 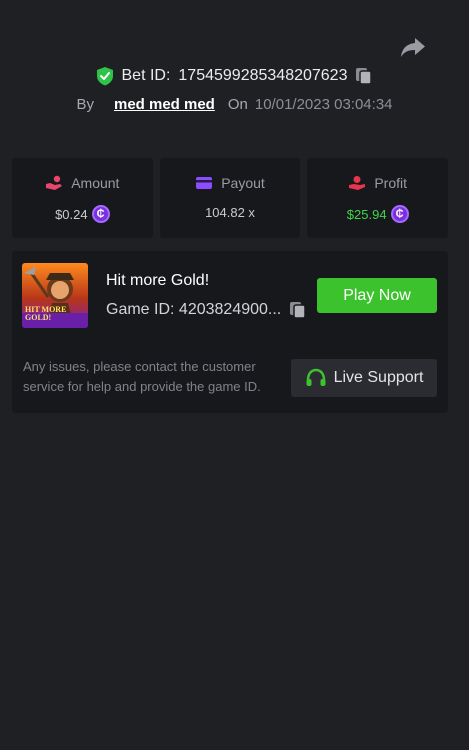 What do you see at coordinates (82, 198) in the screenshot?
I see `amount-stat: Amount $0.24 ₵` at bounding box center [82, 198].